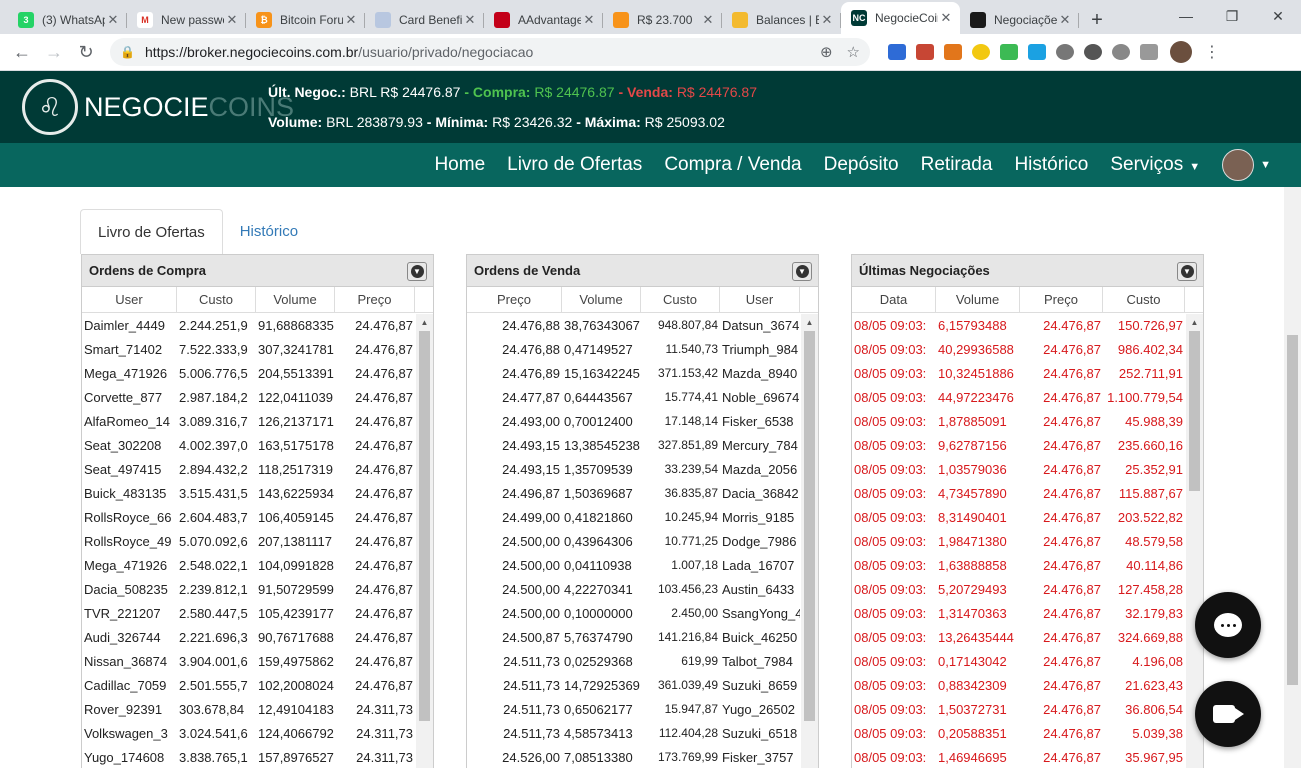  I want to click on table-row: 24.476,88 0,47149527 11.540,73 Triumph_984, so click(642, 349).